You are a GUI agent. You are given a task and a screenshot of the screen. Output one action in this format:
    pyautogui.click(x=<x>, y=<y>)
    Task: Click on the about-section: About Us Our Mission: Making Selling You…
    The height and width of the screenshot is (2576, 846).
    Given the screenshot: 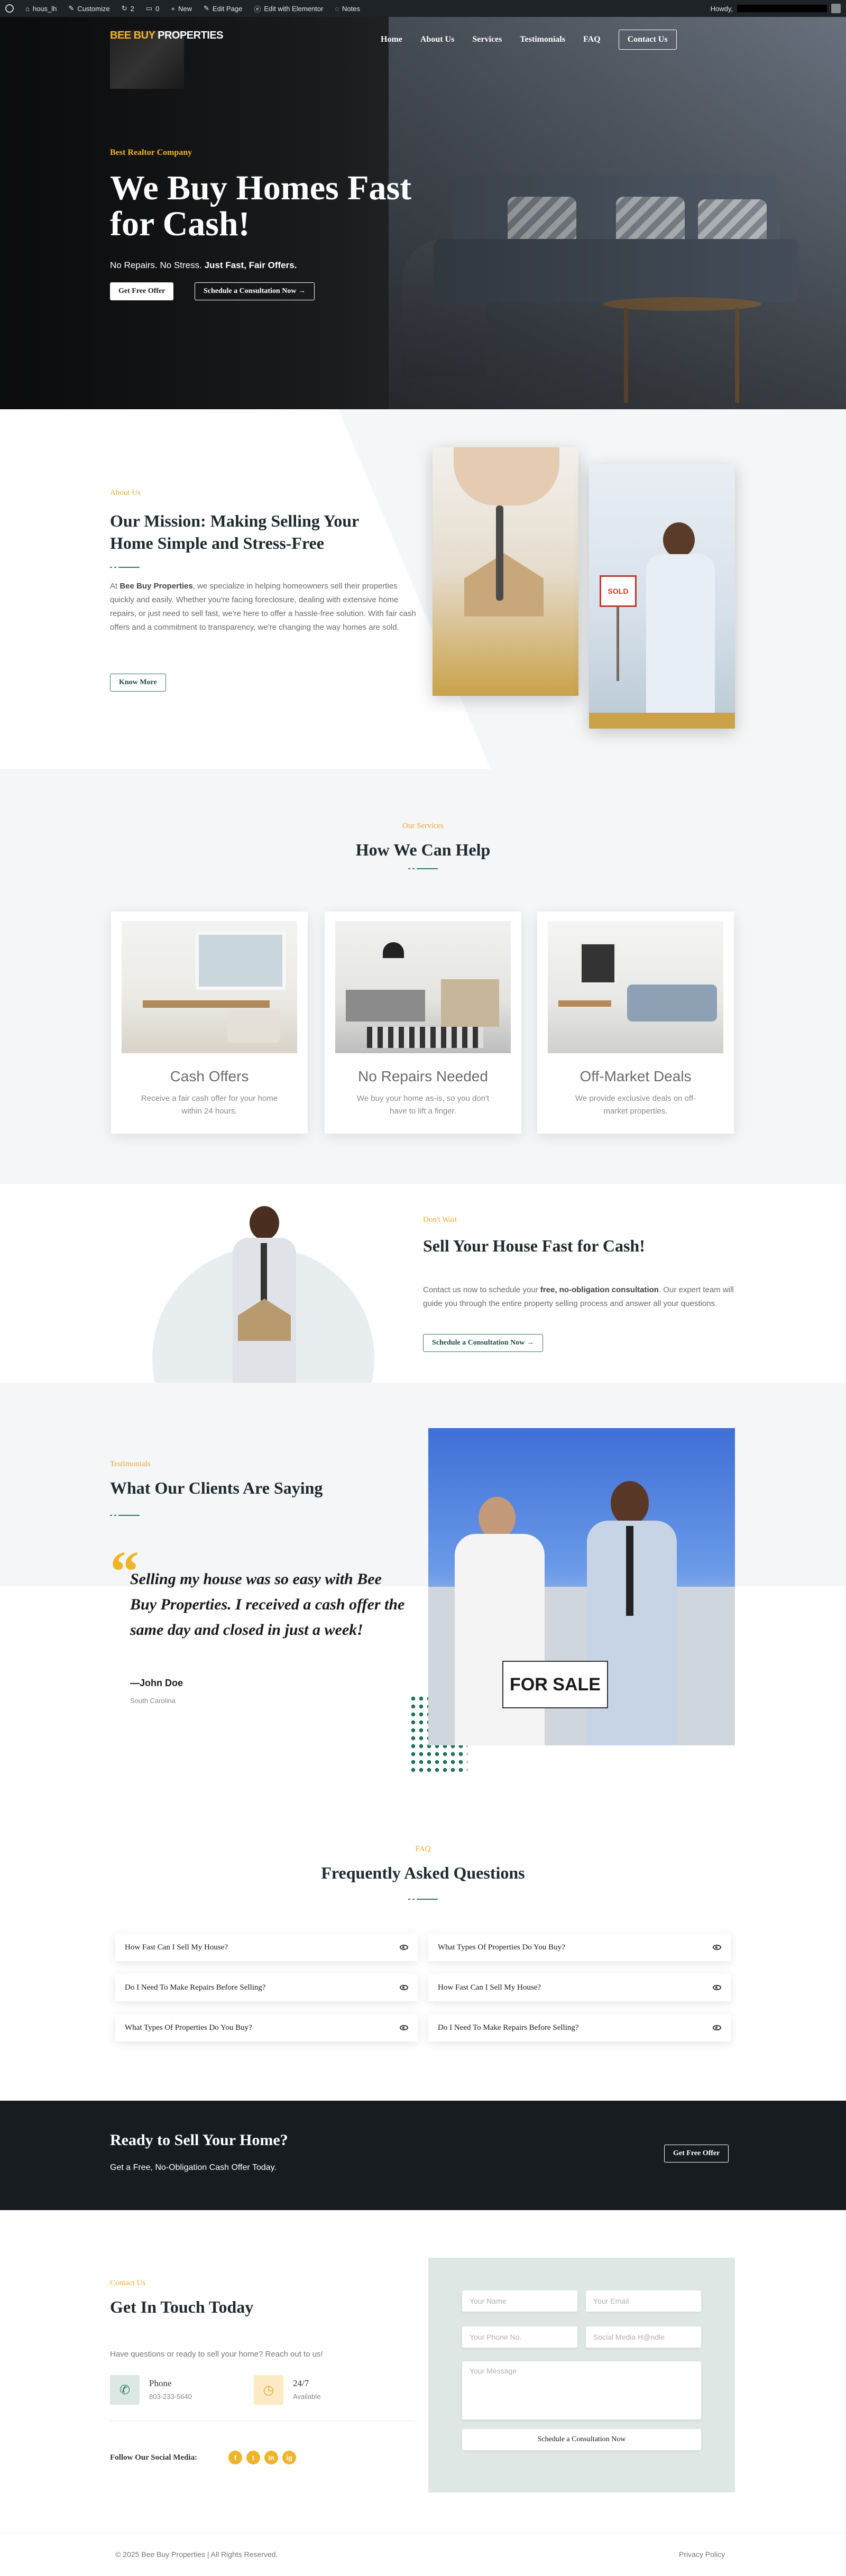 What is the action you would take?
    pyautogui.click(x=423, y=589)
    